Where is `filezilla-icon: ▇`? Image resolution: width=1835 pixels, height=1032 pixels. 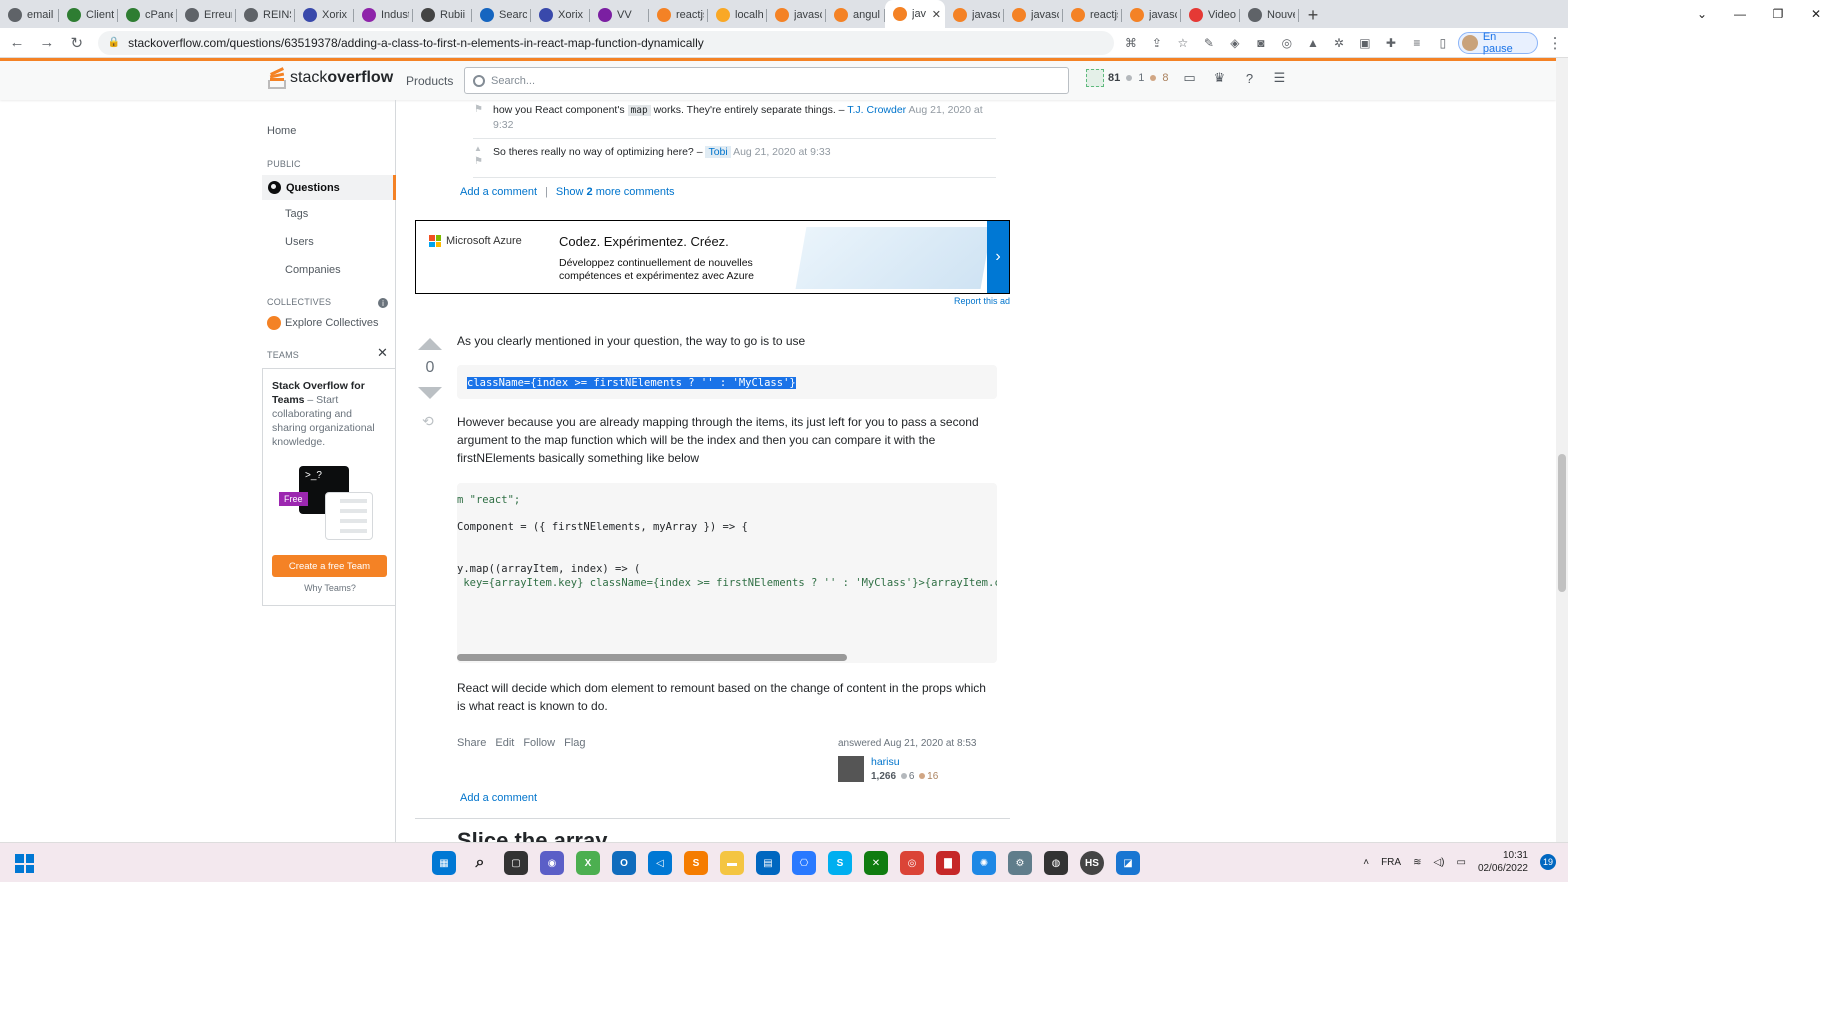 filezilla-icon: ▇ is located at coordinates (948, 863).